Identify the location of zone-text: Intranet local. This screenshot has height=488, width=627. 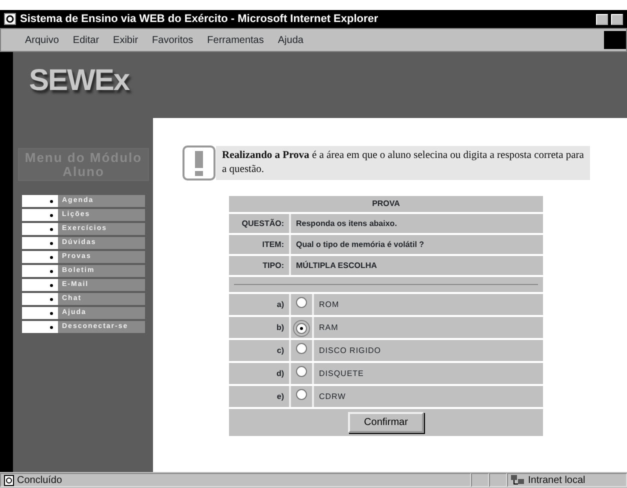
(557, 481).